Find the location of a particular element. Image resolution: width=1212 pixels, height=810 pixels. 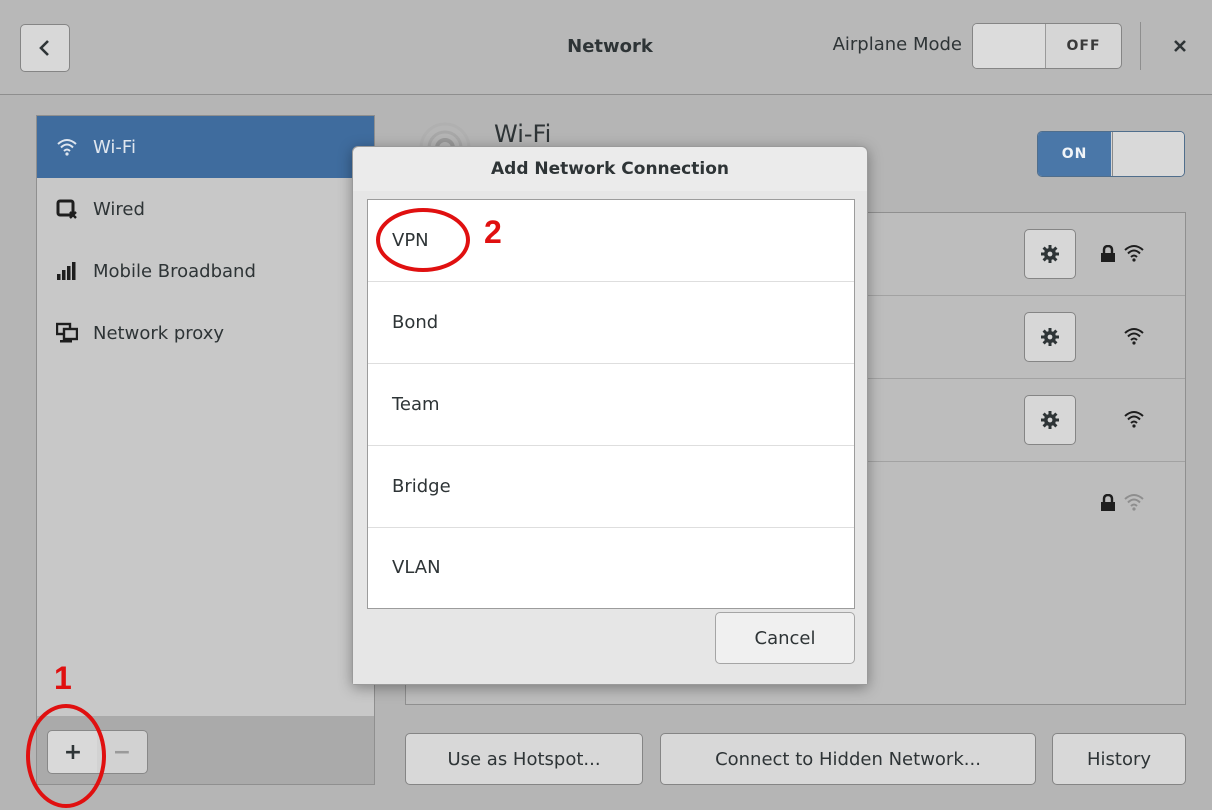

sidebar-item-label: Mobile Broadband is located at coordinates (174, 271).